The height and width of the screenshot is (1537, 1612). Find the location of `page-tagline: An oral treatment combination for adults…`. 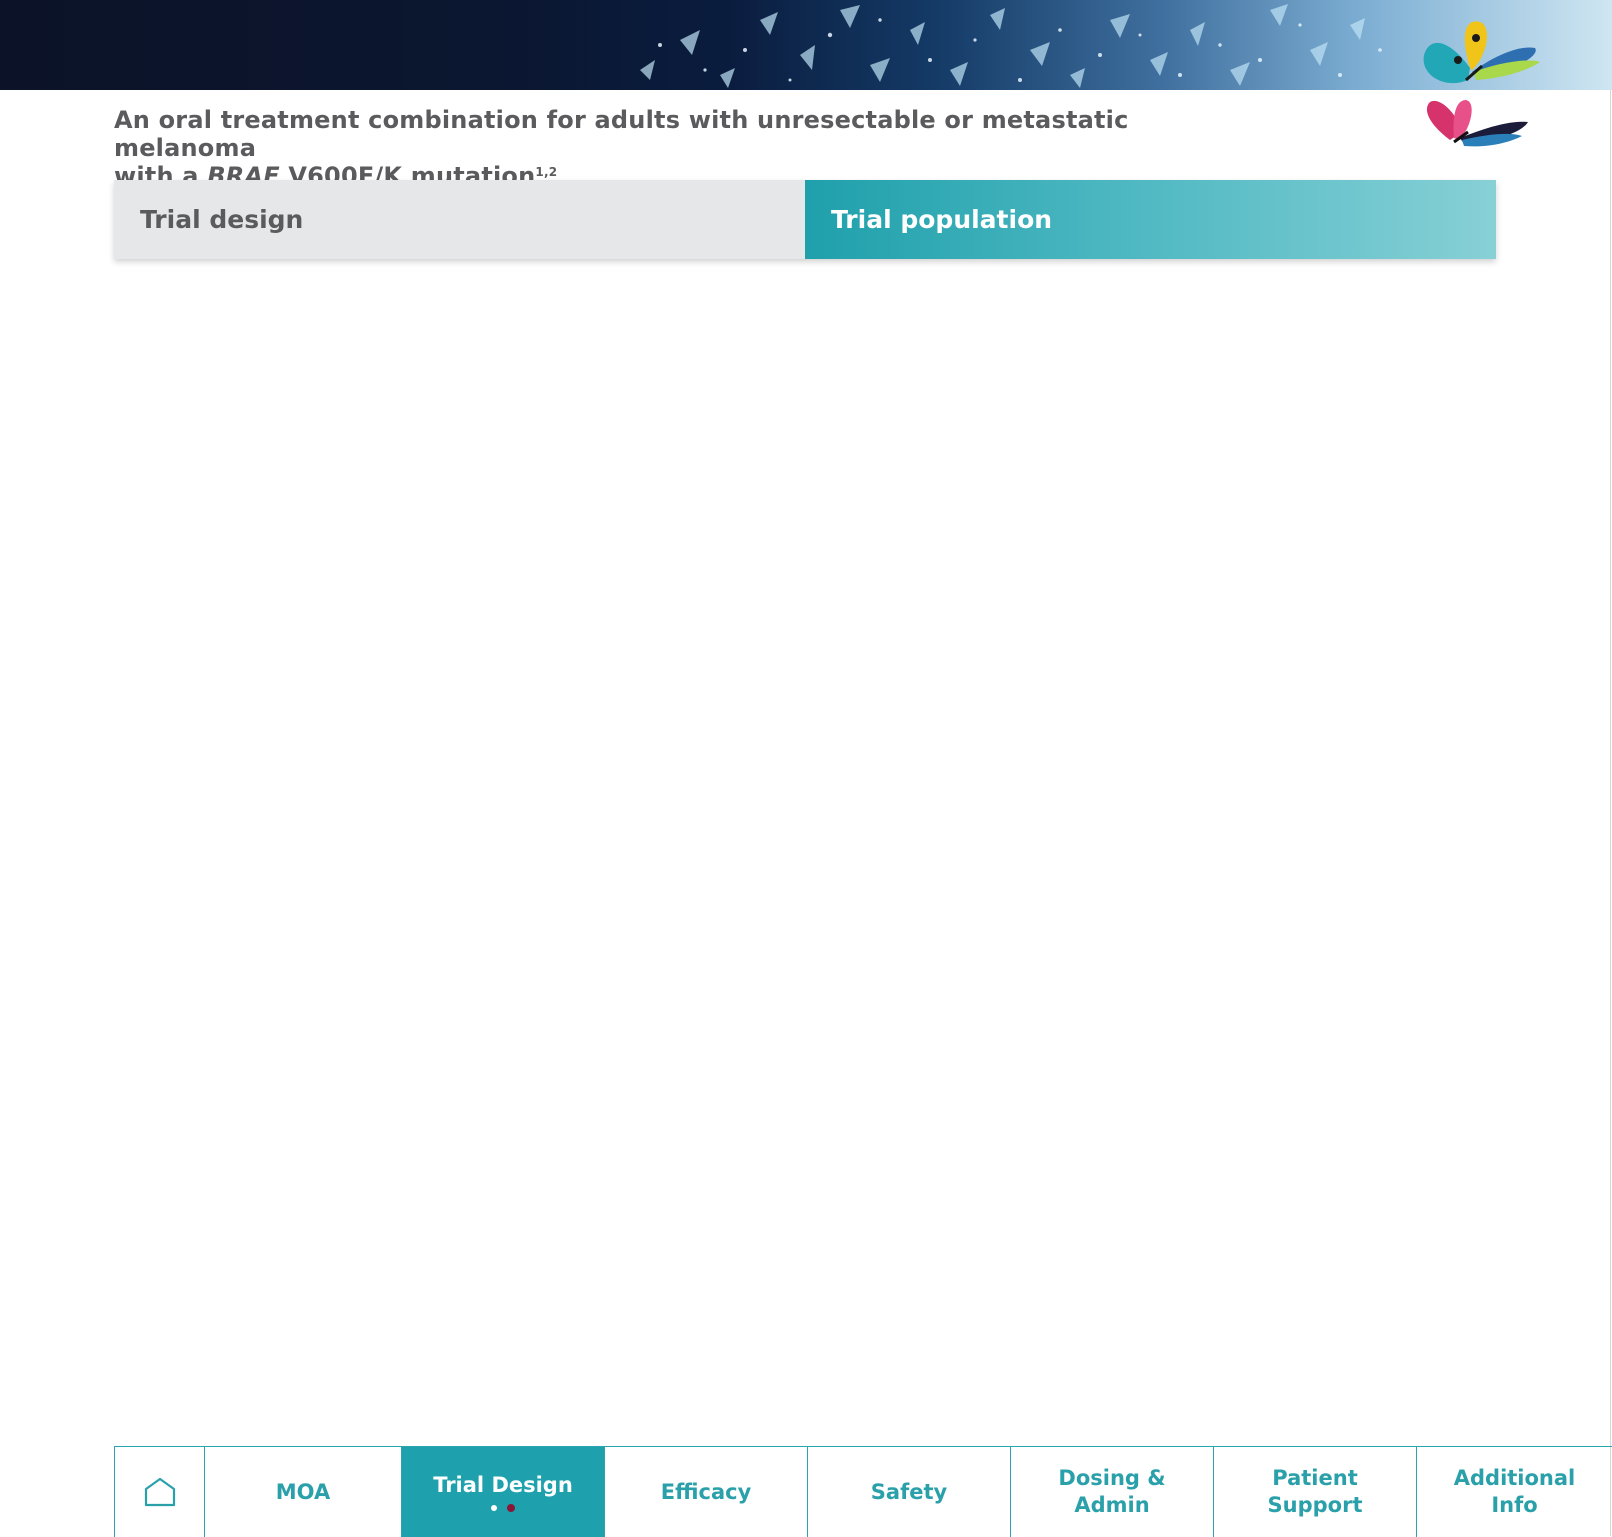

page-tagline: An oral treatment combination for adults… is located at coordinates (684, 148).